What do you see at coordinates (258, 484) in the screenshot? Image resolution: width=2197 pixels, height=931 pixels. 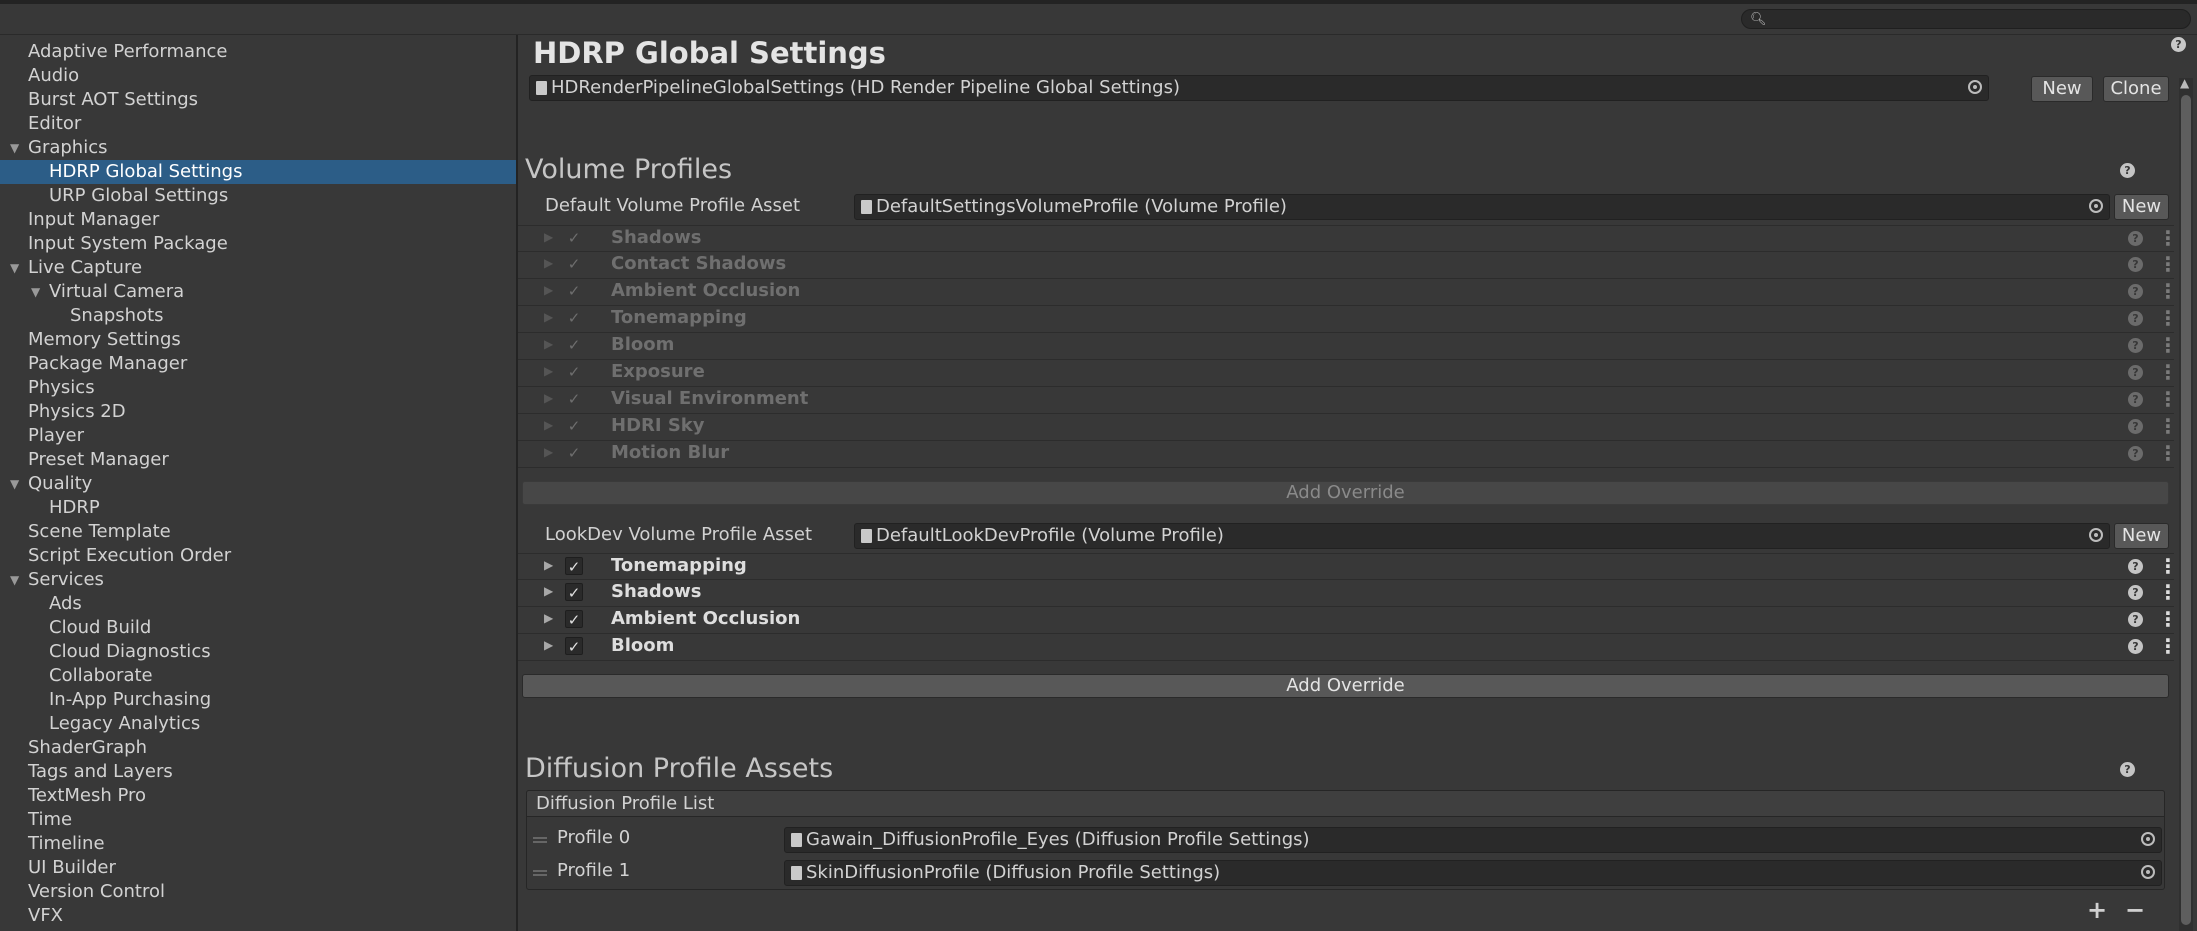 I see `sidebar-item: ▼ Quality` at bounding box center [258, 484].